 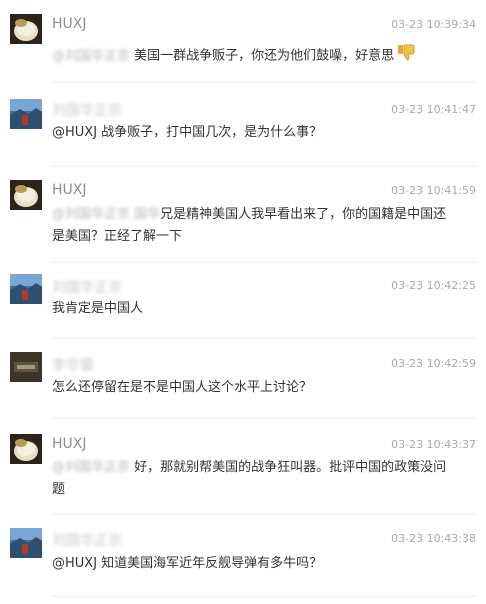 What do you see at coordinates (433, 363) in the screenshot?
I see `comment-timestamp: 03-23 10:42:59` at bounding box center [433, 363].